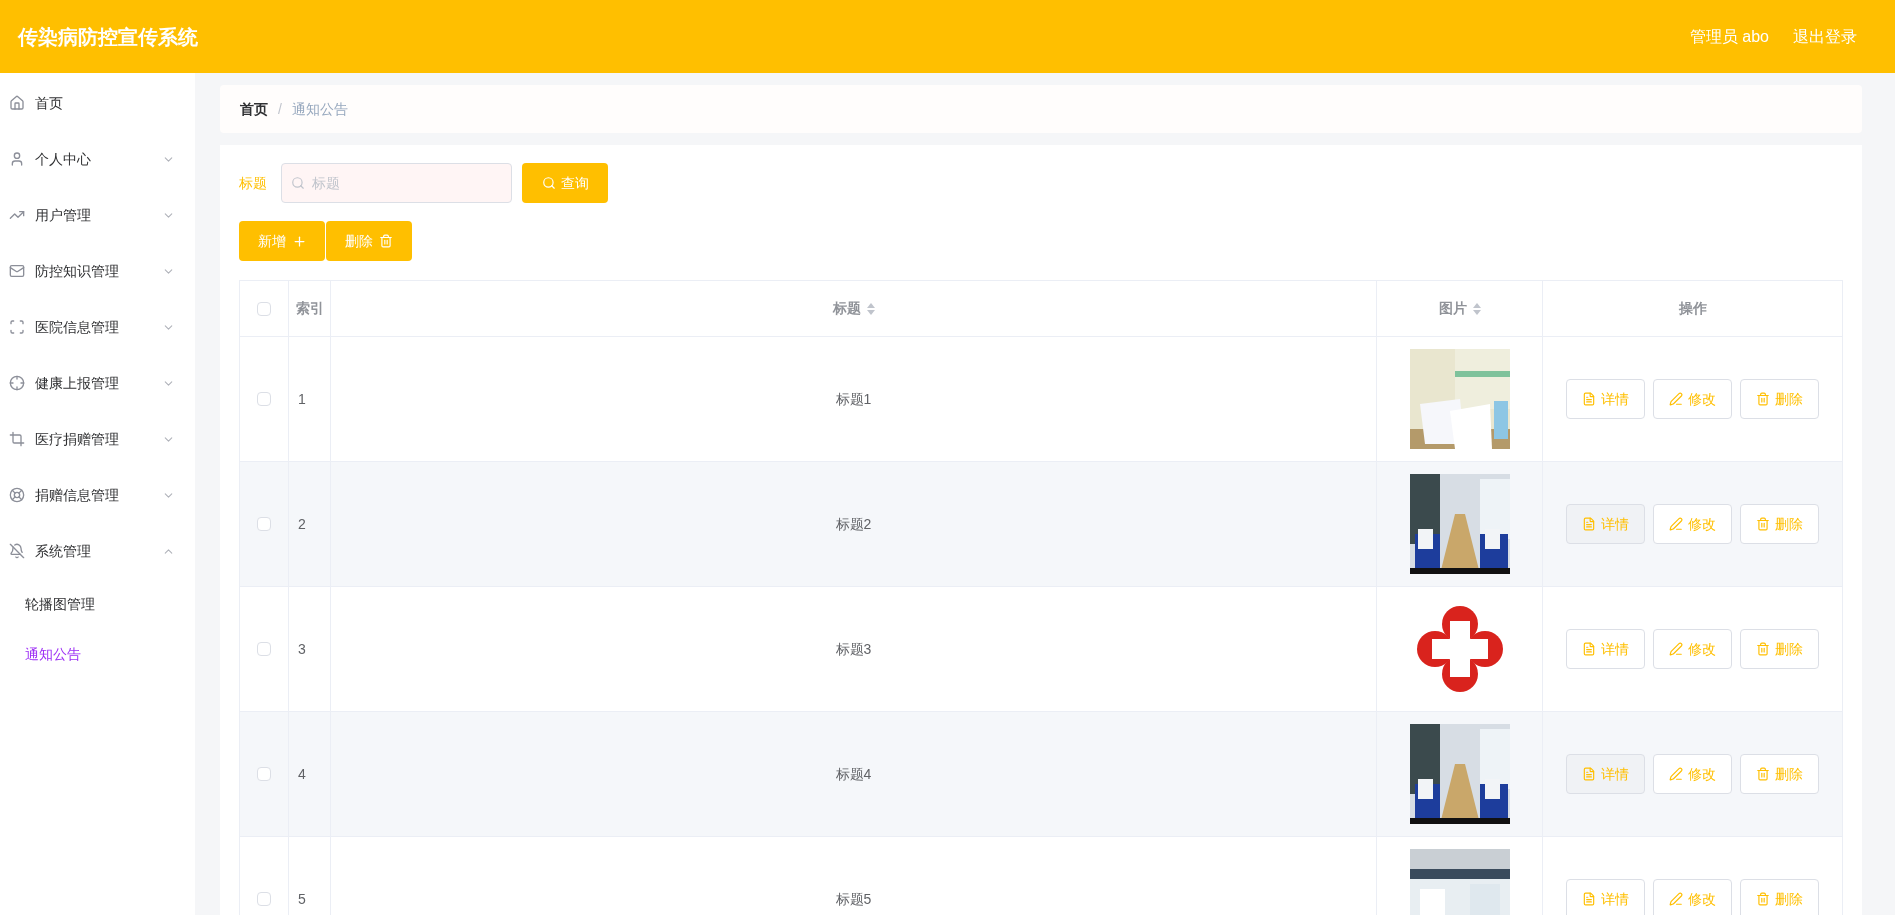 Image resolution: width=1895 pixels, height=915 pixels. Describe the element at coordinates (97, 271) in the screenshot. I see `sidebar-item: 防控知识管理` at that location.